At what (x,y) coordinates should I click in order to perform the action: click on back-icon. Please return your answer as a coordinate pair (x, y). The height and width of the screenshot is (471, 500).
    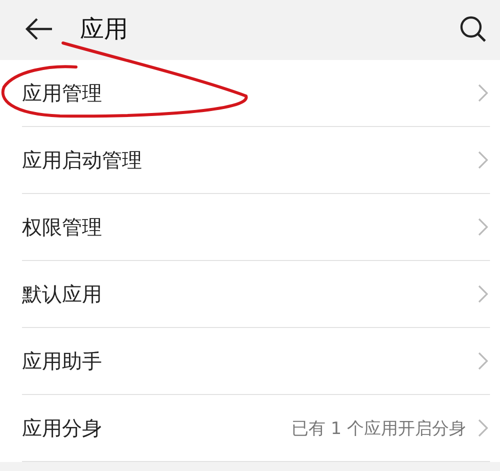
    Looking at the image, I should click on (39, 29).